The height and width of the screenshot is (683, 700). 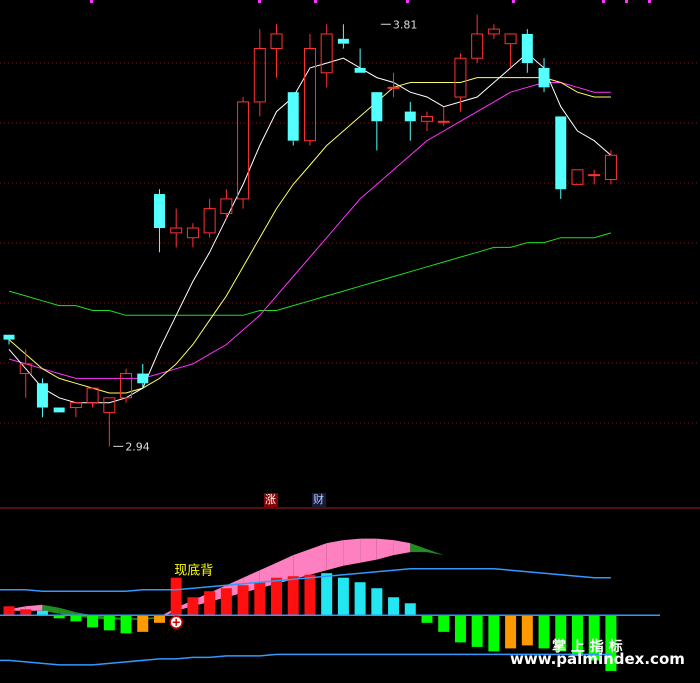 I want to click on price-annotation-label-0: 3.81, so click(x=405, y=24).